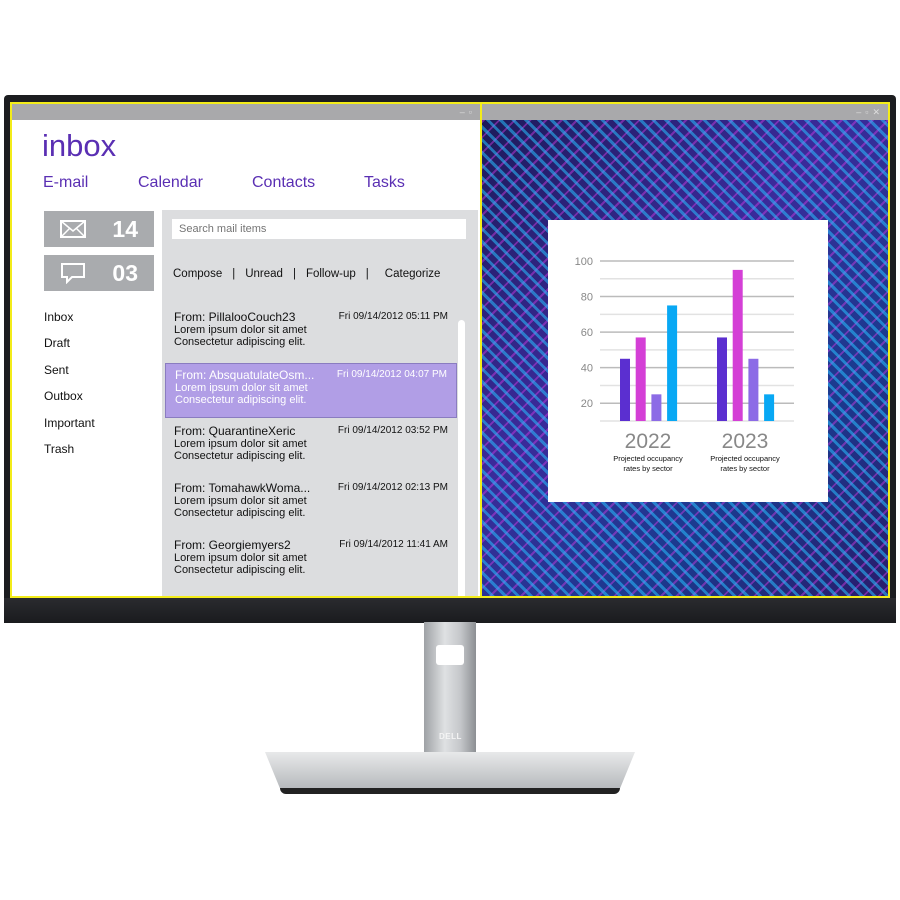 Image resolution: width=900 pixels, height=900 pixels. Describe the element at coordinates (413, 274) in the screenshot. I see `categorize-button: Categorize` at that location.